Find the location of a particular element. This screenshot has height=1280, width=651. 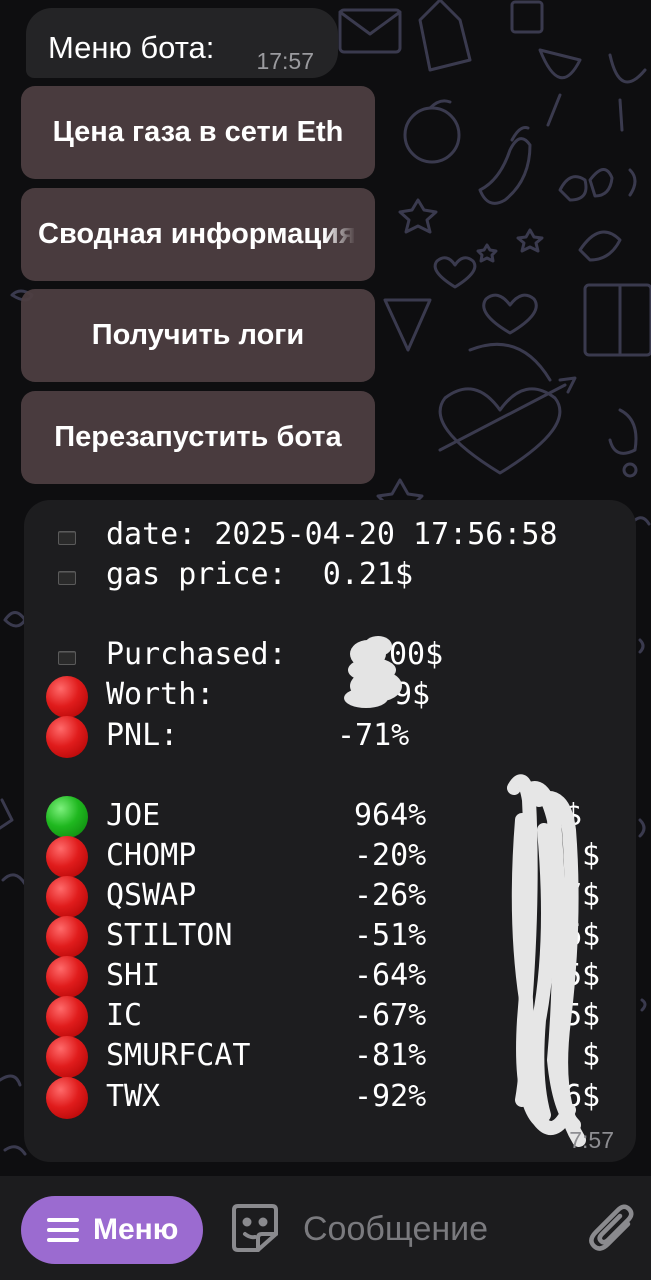

token-pnl: -67% is located at coordinates (390, 1015).